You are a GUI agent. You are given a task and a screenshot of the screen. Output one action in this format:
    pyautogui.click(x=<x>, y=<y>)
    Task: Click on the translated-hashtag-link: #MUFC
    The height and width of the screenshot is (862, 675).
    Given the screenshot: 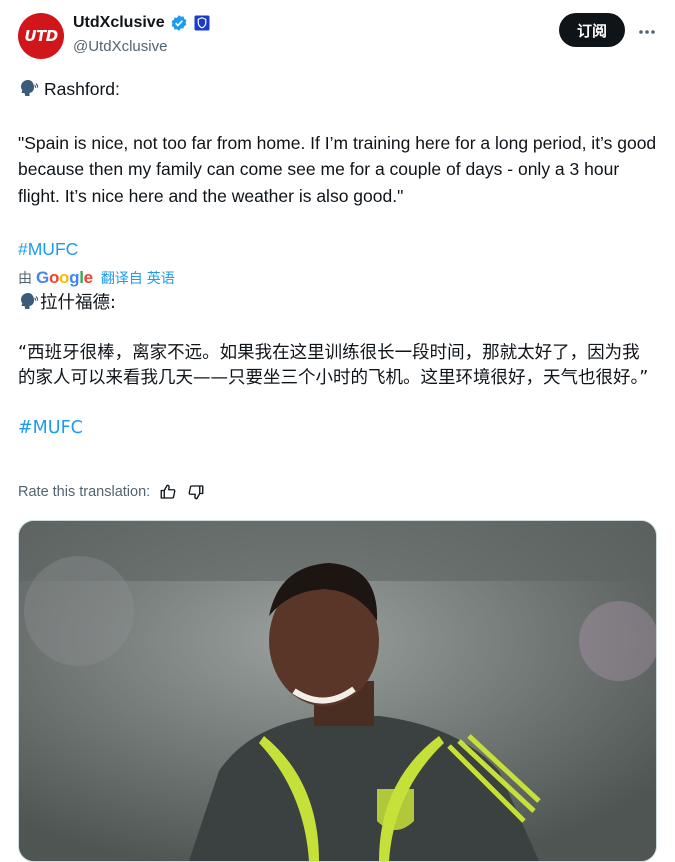 What is the action you would take?
    pyautogui.click(x=337, y=428)
    